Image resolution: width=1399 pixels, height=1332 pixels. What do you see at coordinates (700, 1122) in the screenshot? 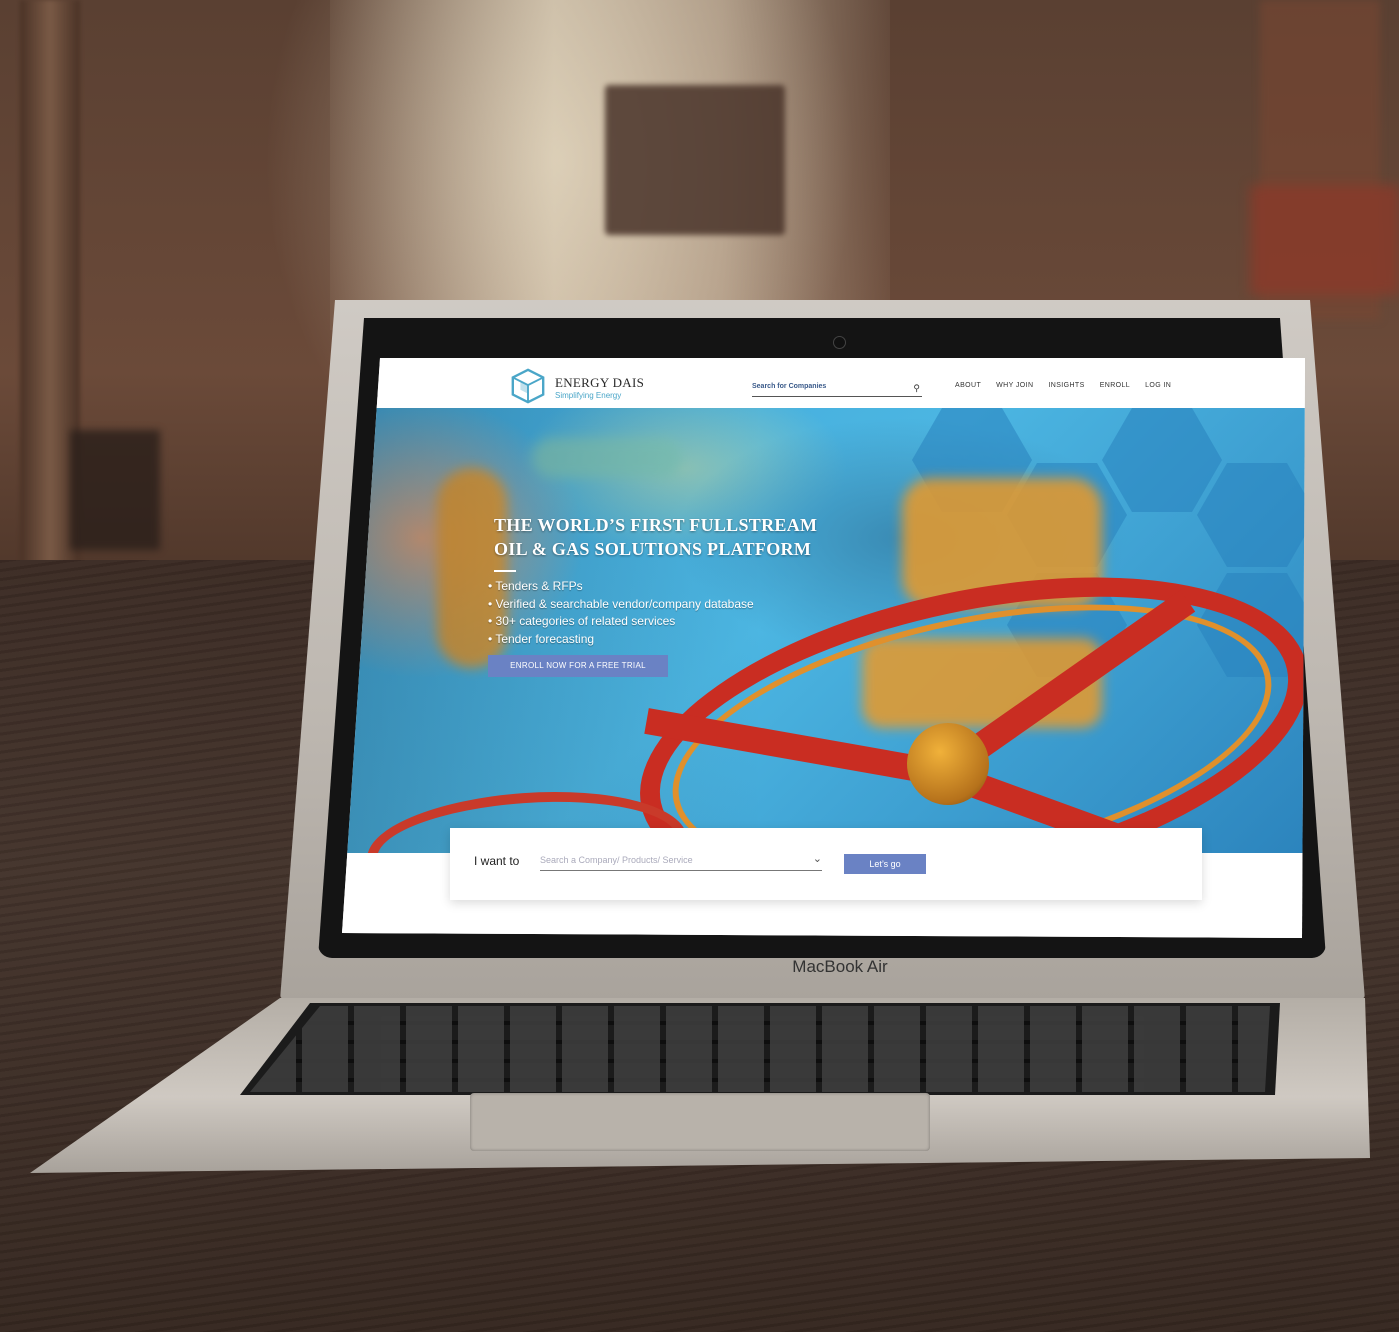
I see `trackpad` at bounding box center [700, 1122].